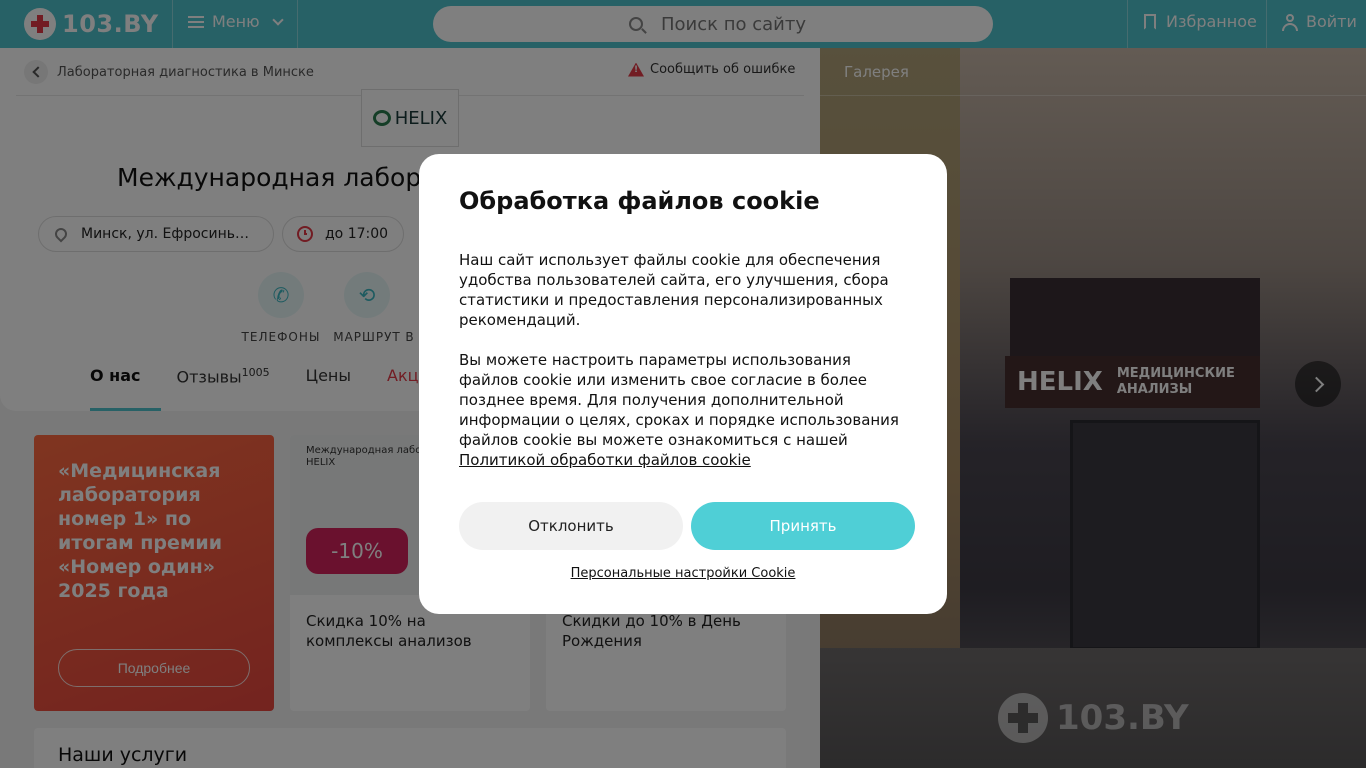 This screenshot has width=1366, height=768. Describe the element at coordinates (605, 460) in the screenshot. I see `cookie-policy-link: Политикой обработки файлов cookie` at that location.